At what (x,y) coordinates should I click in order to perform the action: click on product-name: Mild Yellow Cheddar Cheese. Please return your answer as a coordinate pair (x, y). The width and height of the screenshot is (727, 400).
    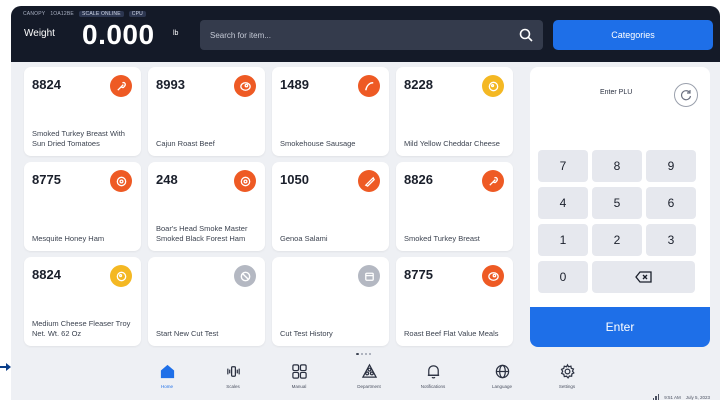
    Looking at the image, I should click on (452, 143).